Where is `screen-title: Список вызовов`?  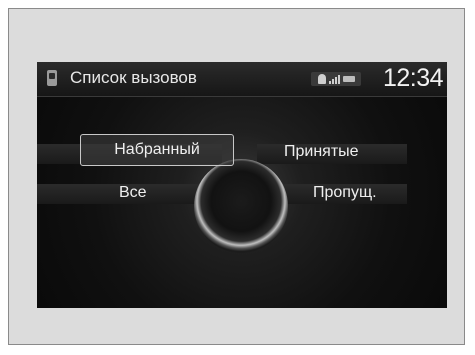
screen-title: Список вызовов is located at coordinates (133, 77).